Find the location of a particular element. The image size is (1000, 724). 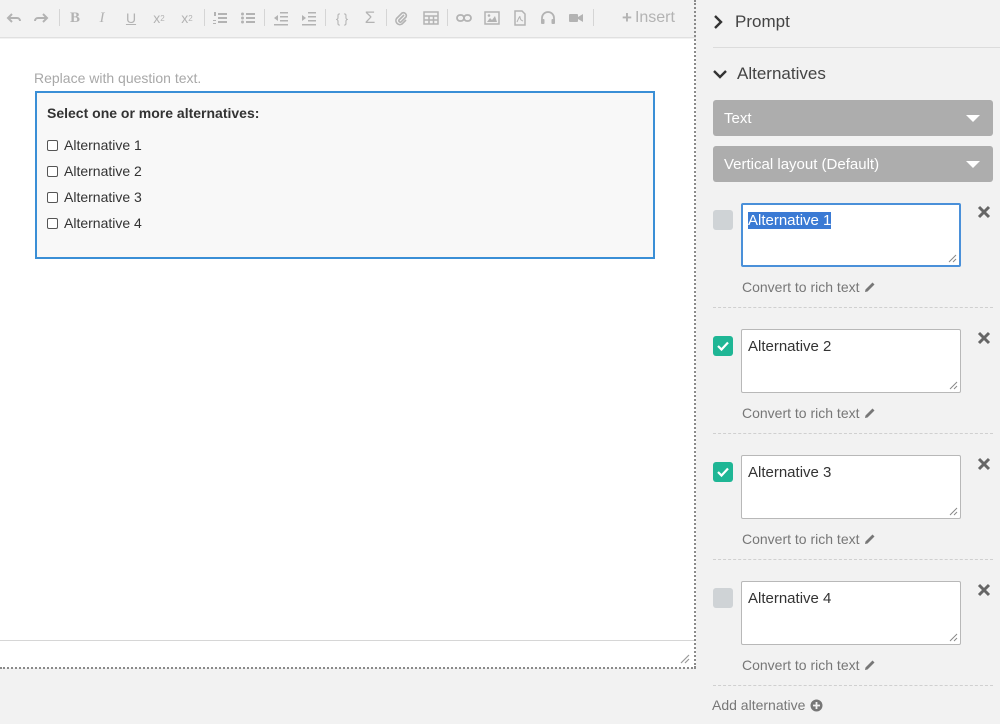

audio-icon is located at coordinates (548, 18).